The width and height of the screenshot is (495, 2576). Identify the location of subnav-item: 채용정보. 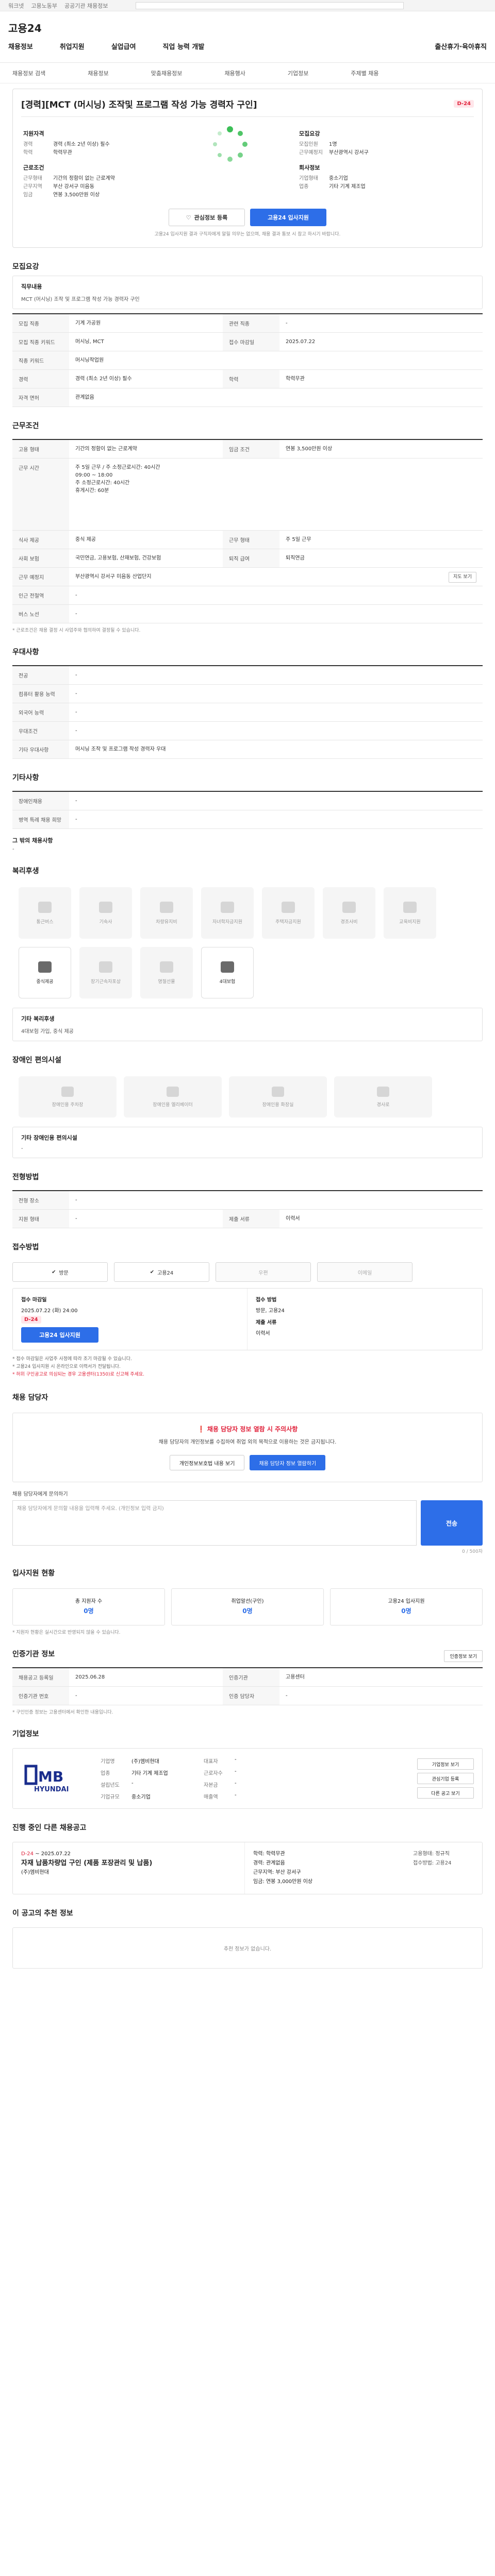
(98, 73).